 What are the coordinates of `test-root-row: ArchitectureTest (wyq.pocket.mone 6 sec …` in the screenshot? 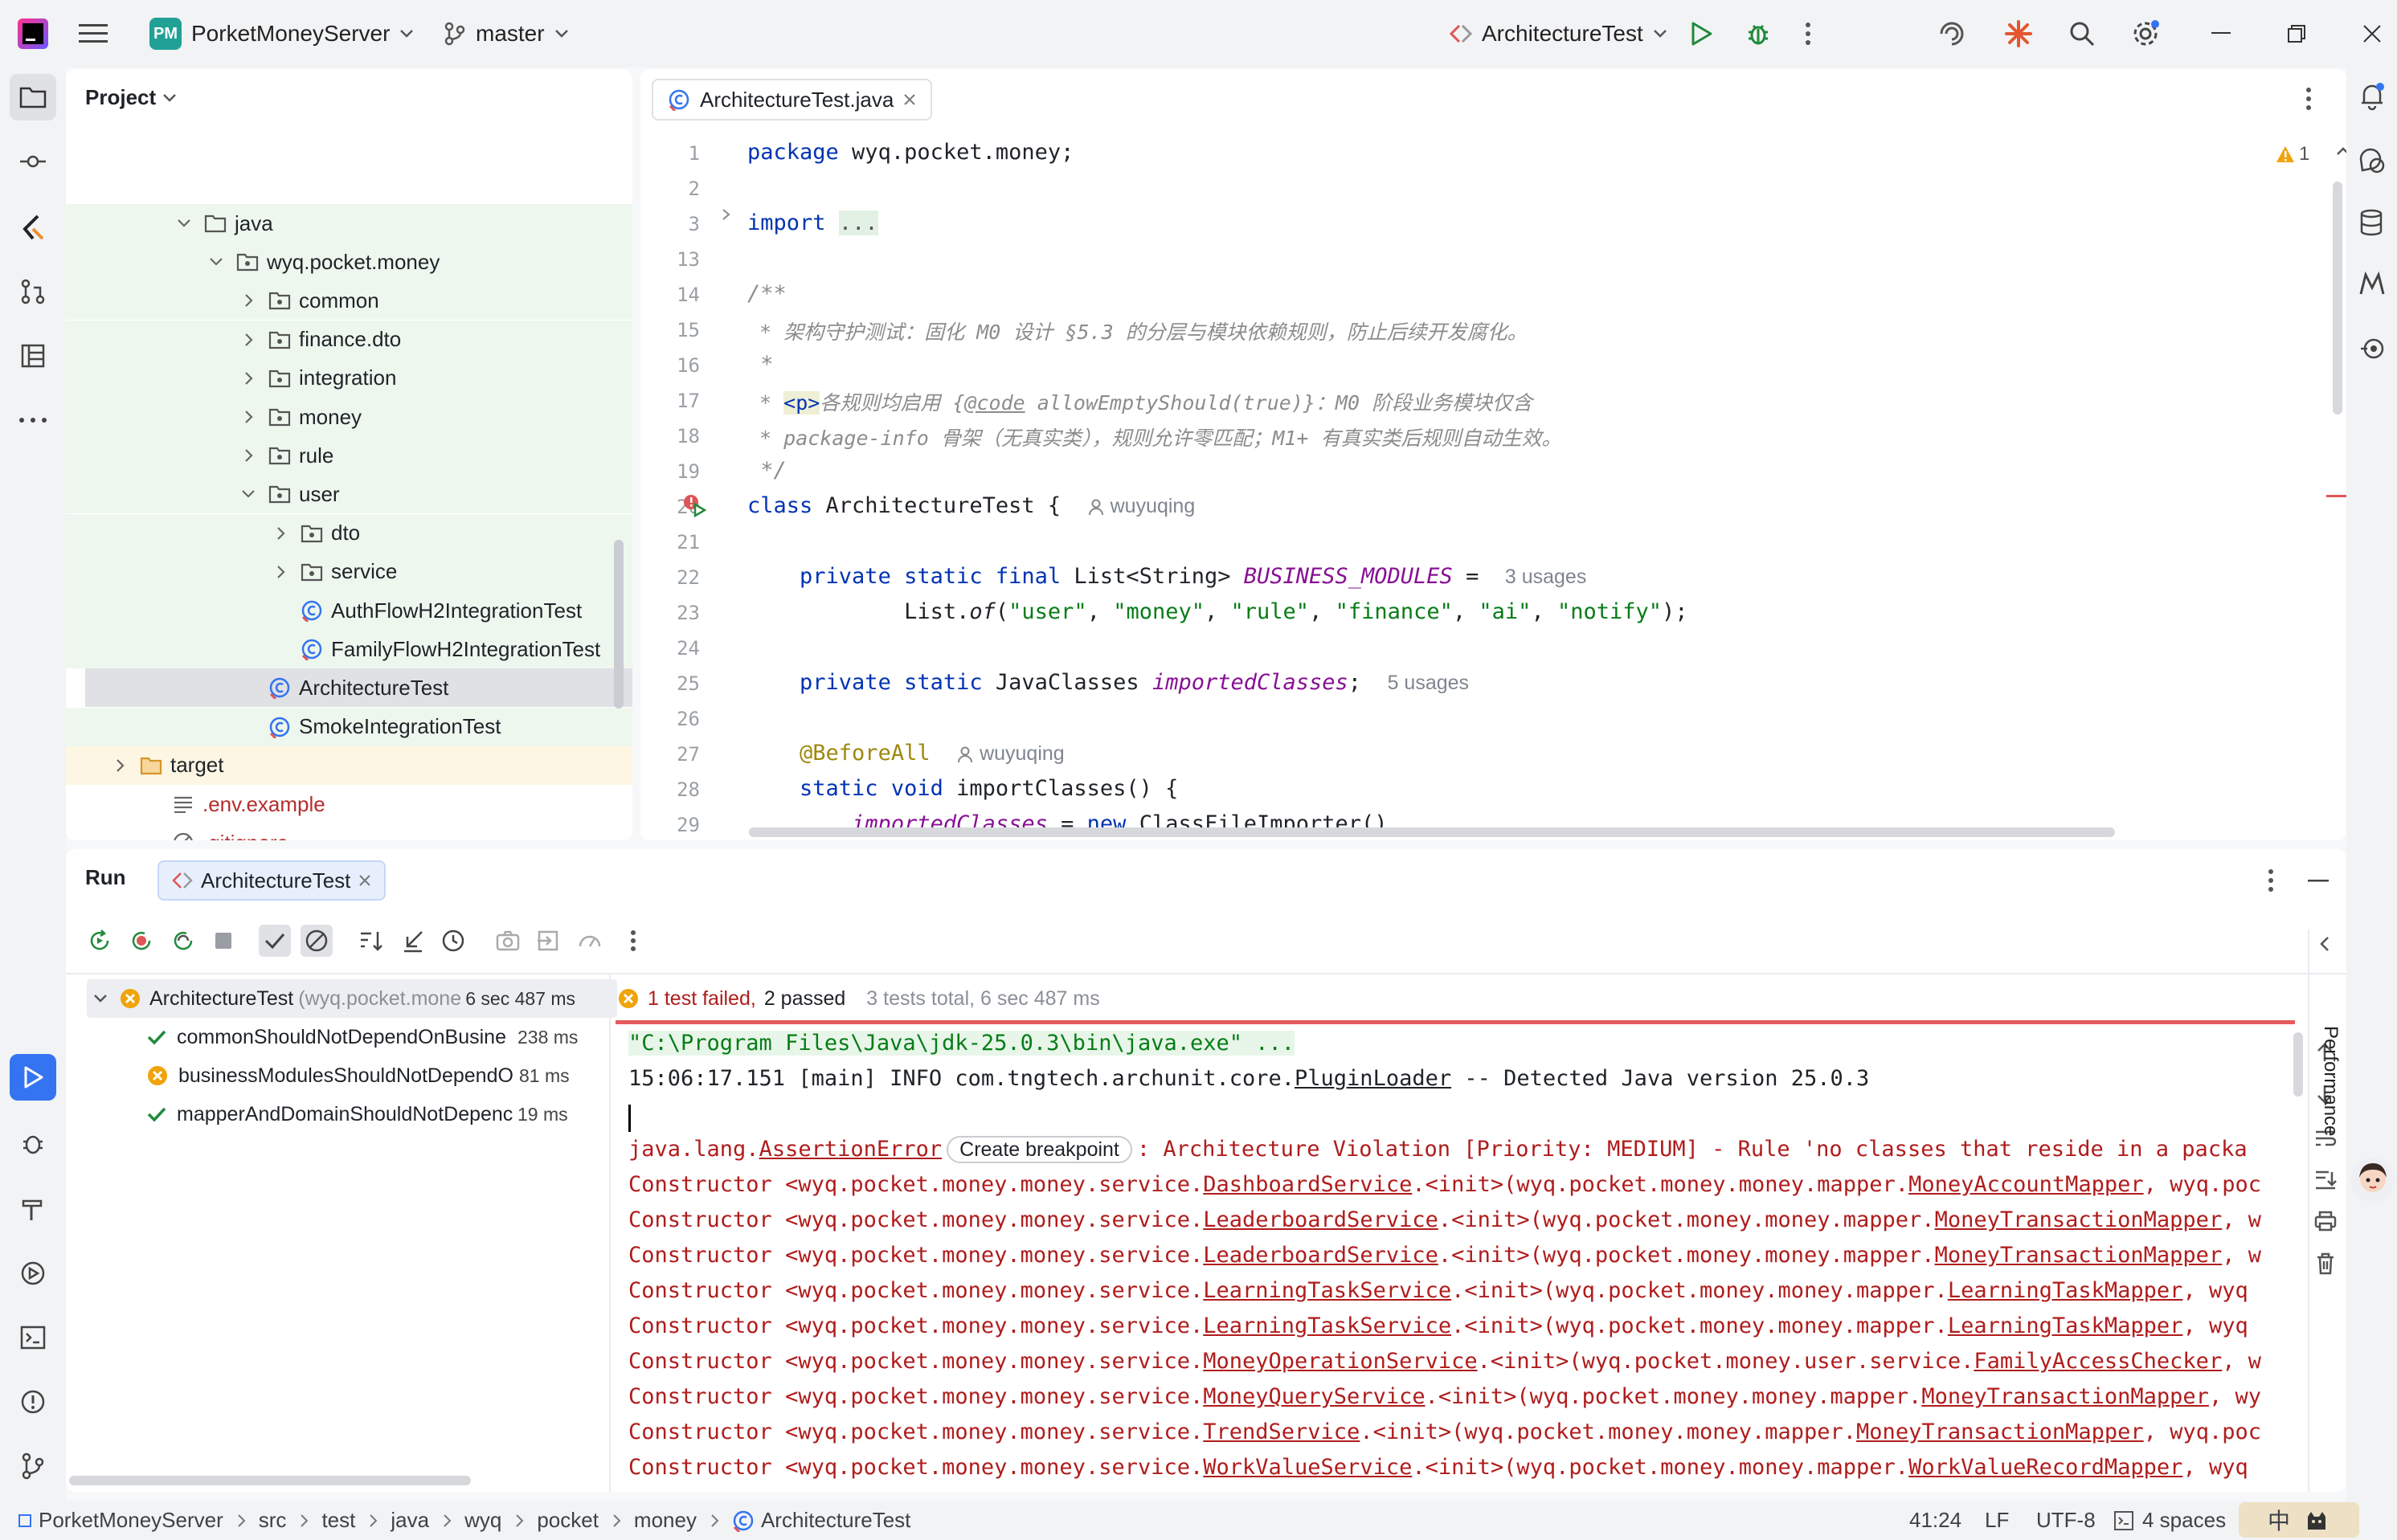 It's located at (352, 998).